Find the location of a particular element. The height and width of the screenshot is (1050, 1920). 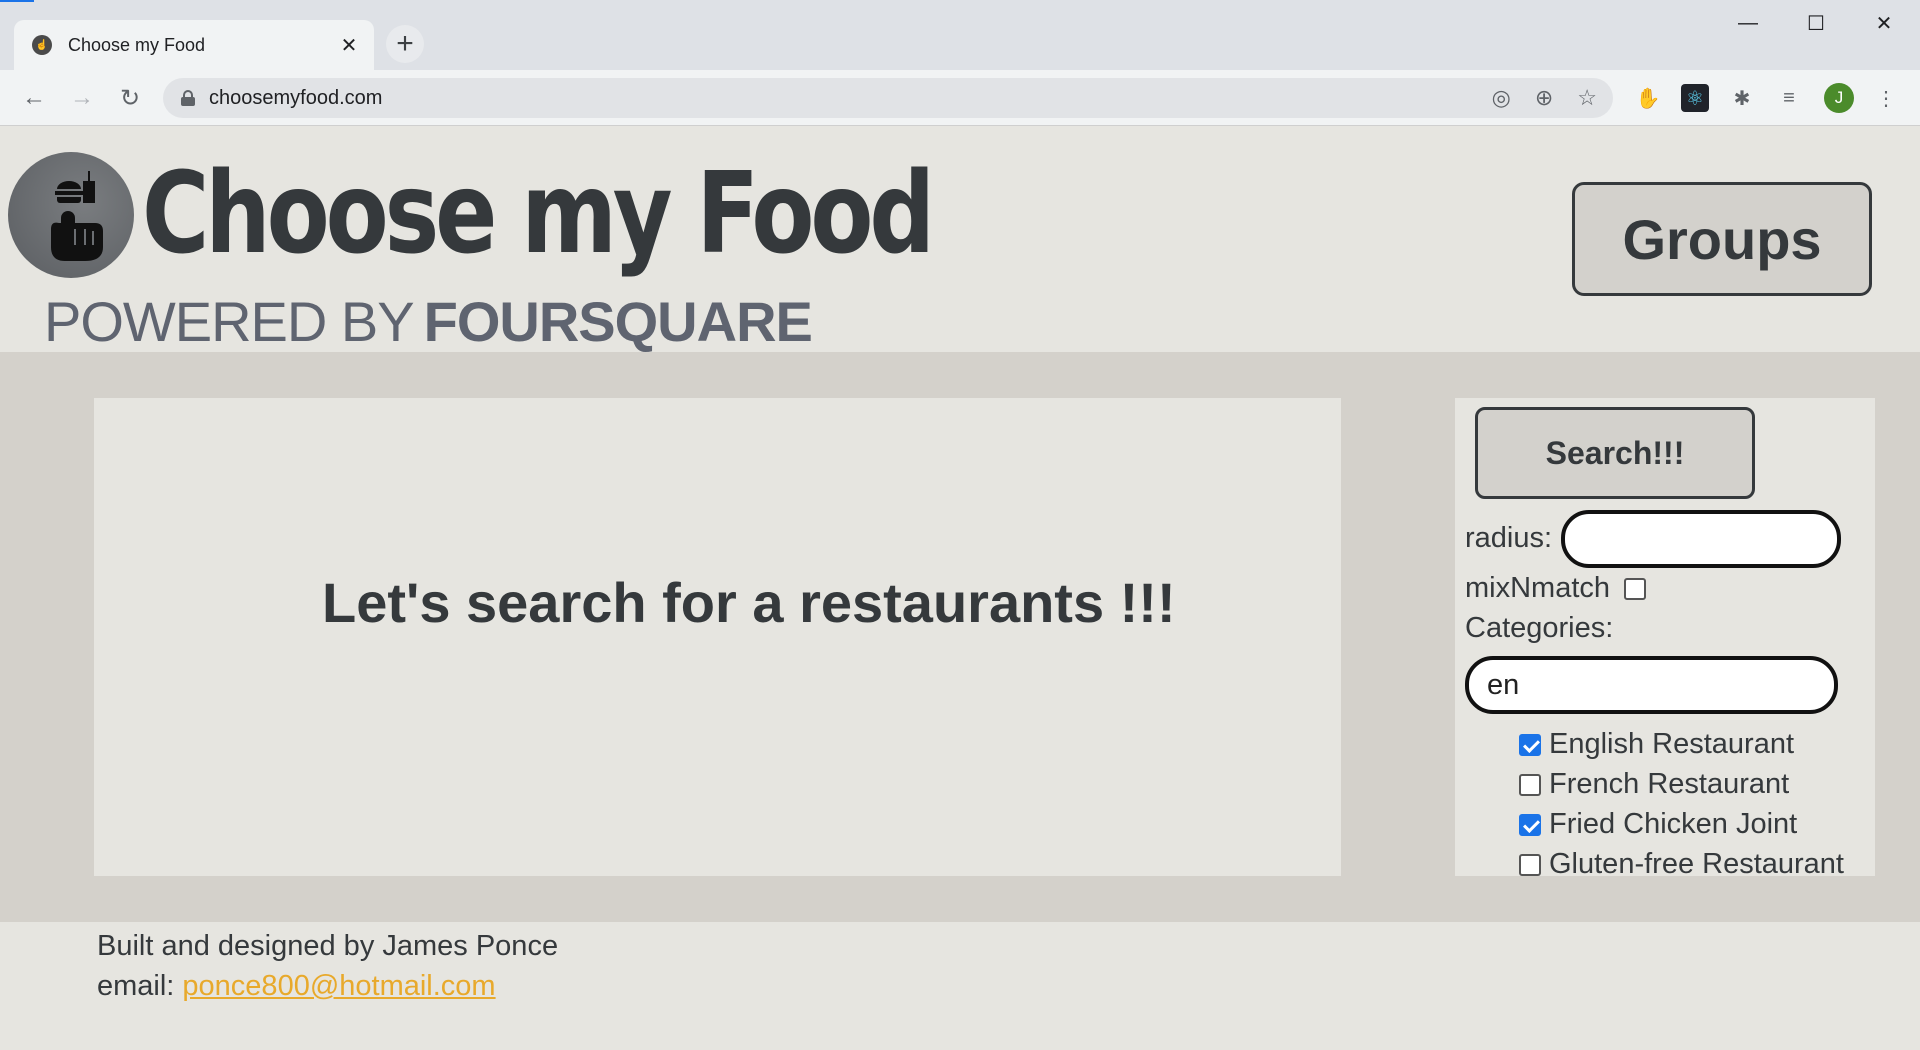

category-label-gluten-free: Gluten-free Restaurant is located at coordinates (1696, 864).